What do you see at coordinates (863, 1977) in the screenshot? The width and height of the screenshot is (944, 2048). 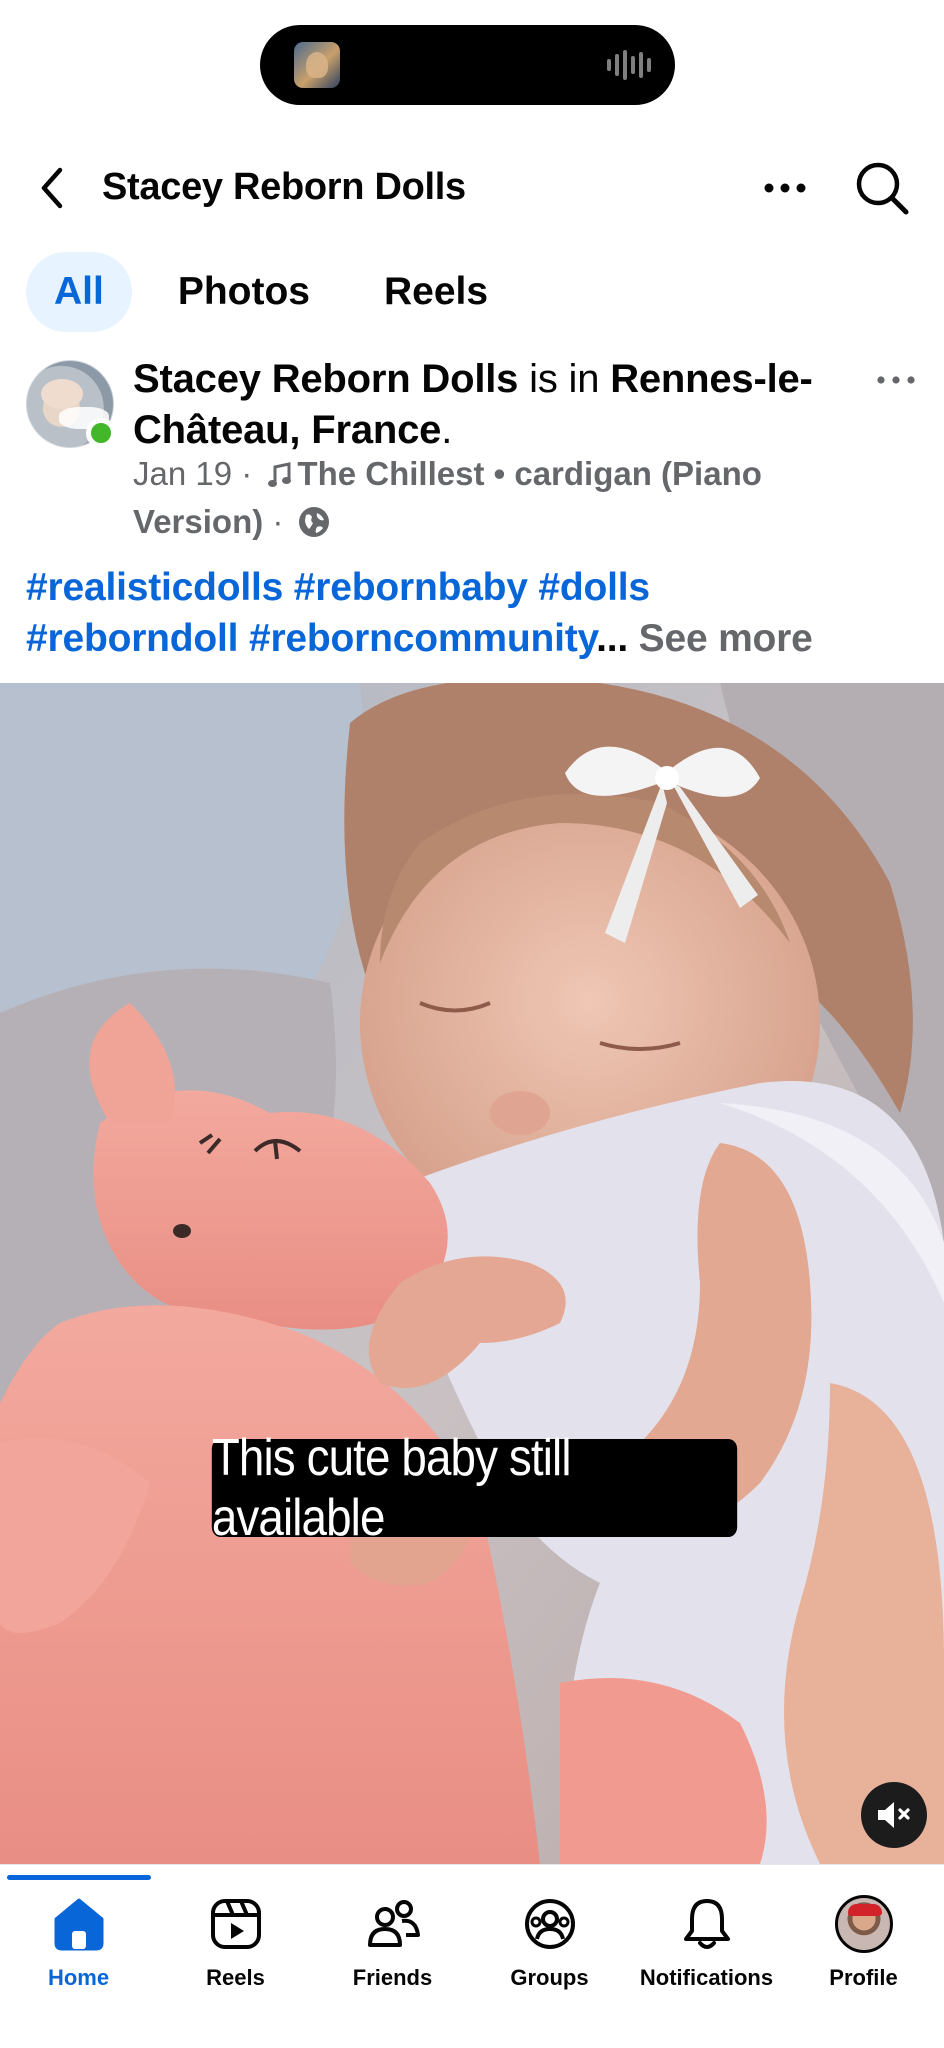 I see `nav-profile-label: Profile` at bounding box center [863, 1977].